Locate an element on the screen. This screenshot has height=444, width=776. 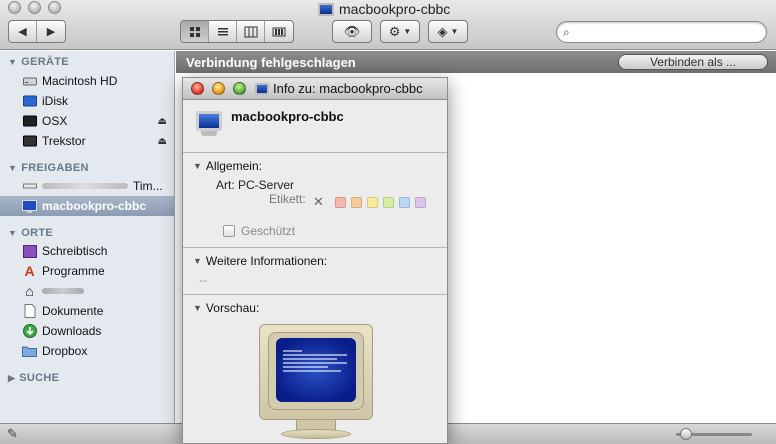
back-forward-control: ◀ ▶ is located at coordinates (37, 31).